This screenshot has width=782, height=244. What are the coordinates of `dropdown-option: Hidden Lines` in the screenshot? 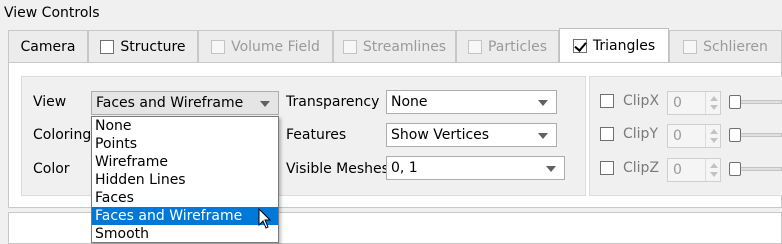 It's located at (185, 180).